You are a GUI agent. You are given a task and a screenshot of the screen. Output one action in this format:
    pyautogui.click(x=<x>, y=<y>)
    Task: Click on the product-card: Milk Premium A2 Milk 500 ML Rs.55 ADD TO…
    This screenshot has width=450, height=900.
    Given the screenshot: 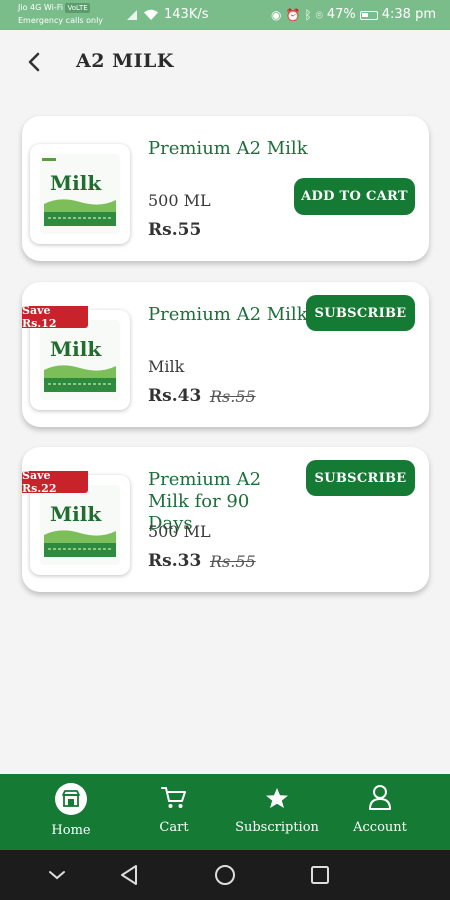 What is the action you would take?
    pyautogui.click(x=225, y=188)
    